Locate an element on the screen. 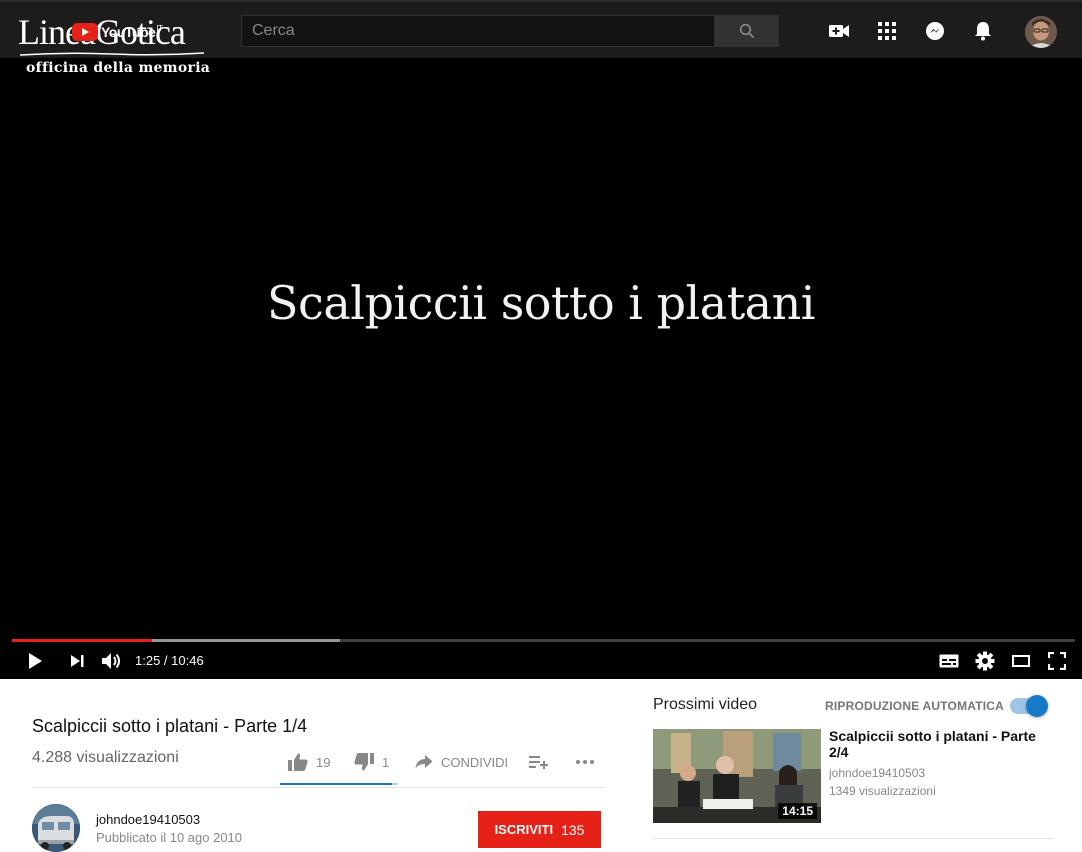  account-avatar is located at coordinates (1041, 32).